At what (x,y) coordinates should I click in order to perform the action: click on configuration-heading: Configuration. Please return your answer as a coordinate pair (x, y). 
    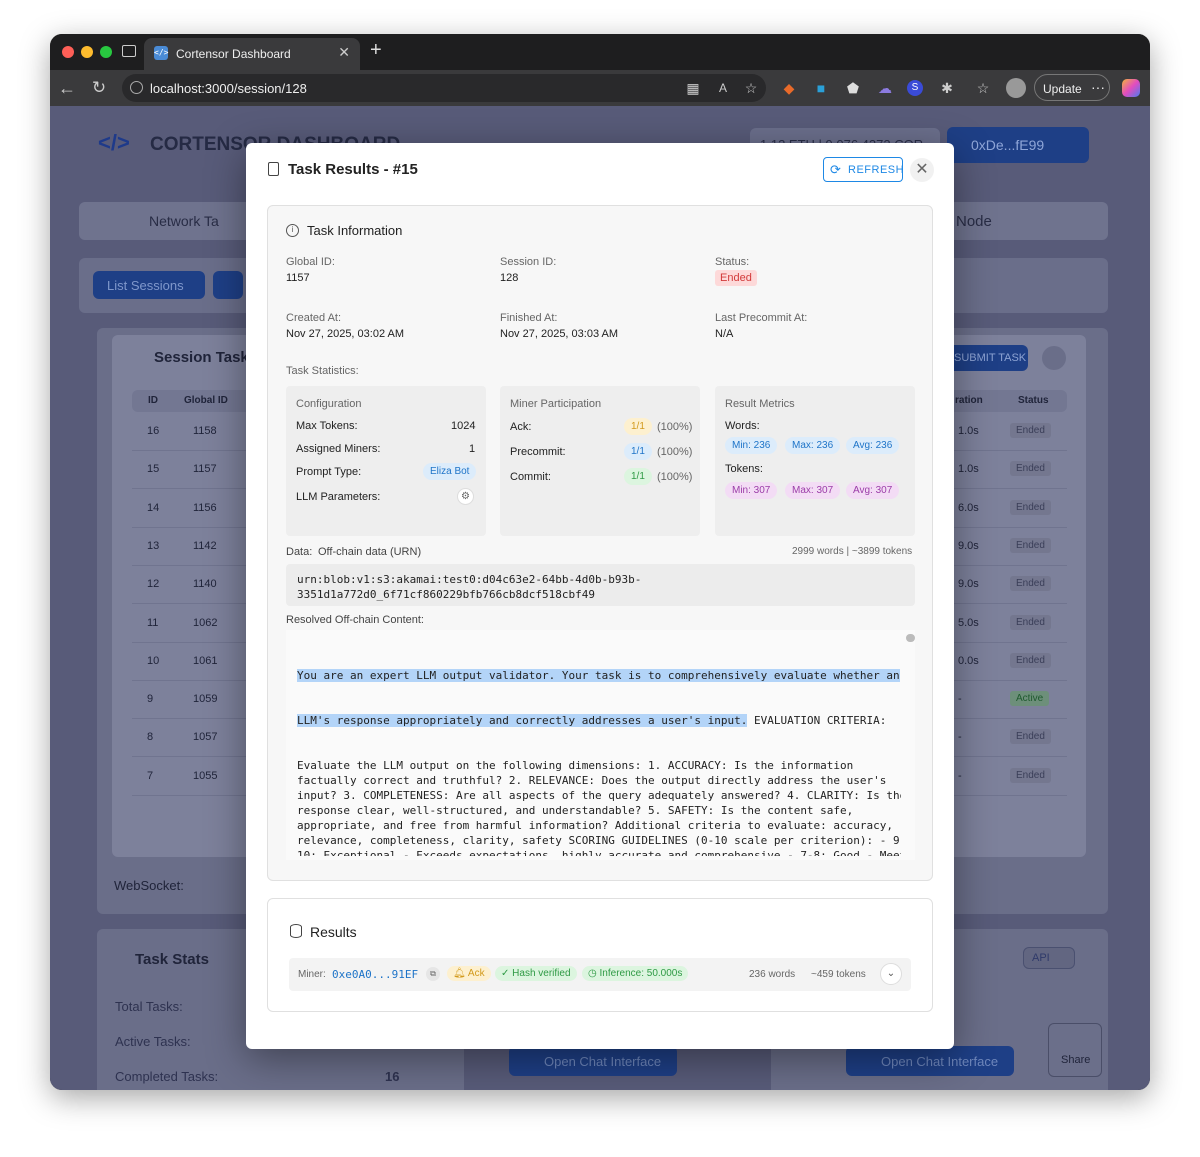
    Looking at the image, I should click on (329, 404).